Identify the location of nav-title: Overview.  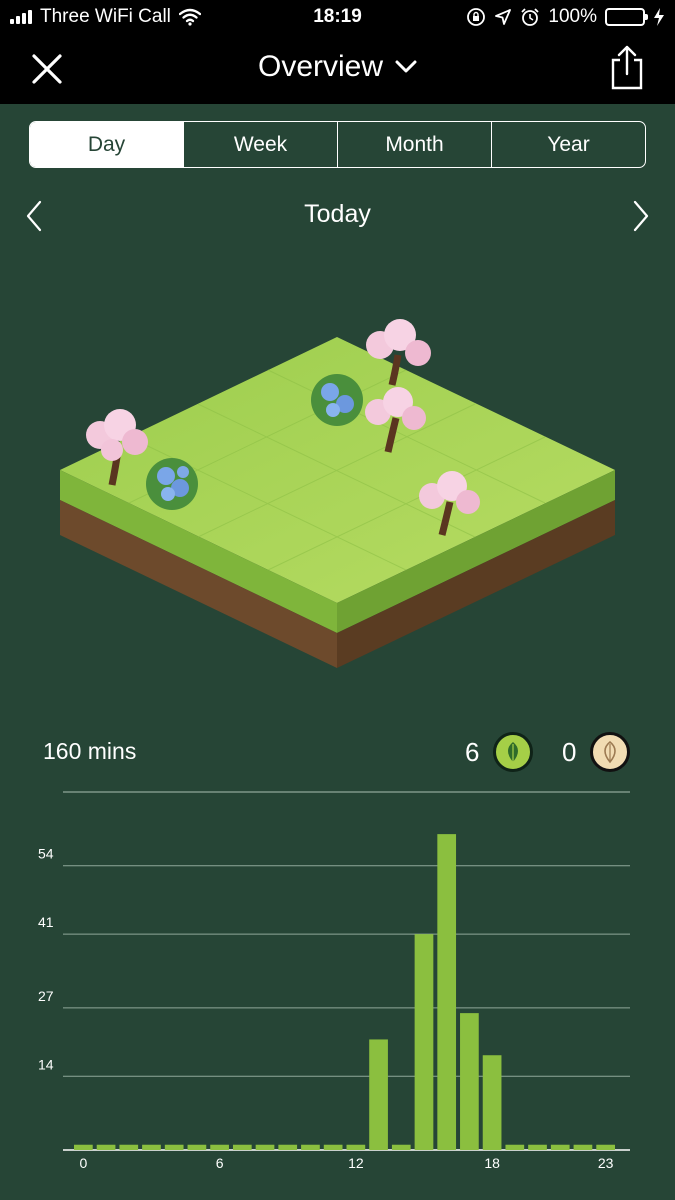
(337, 67).